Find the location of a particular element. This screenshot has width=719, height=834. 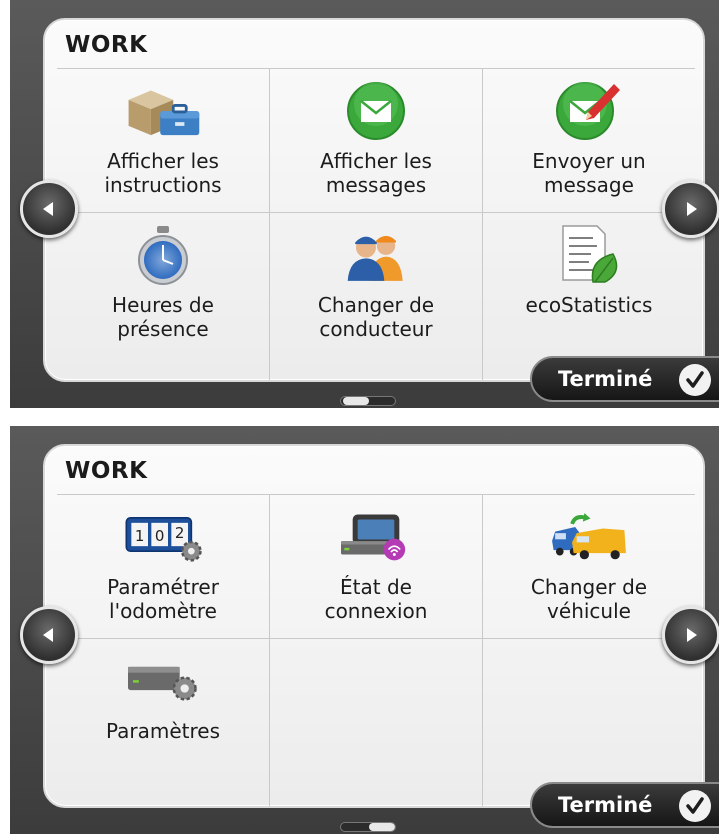

menu-item-label: Heures de présence is located at coordinates (163, 317).